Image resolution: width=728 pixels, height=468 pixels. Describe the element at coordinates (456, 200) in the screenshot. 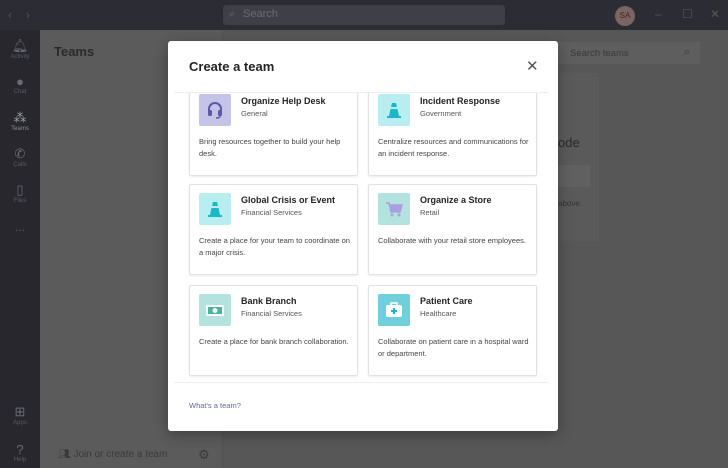

I see `template-name: Organize a Store` at that location.